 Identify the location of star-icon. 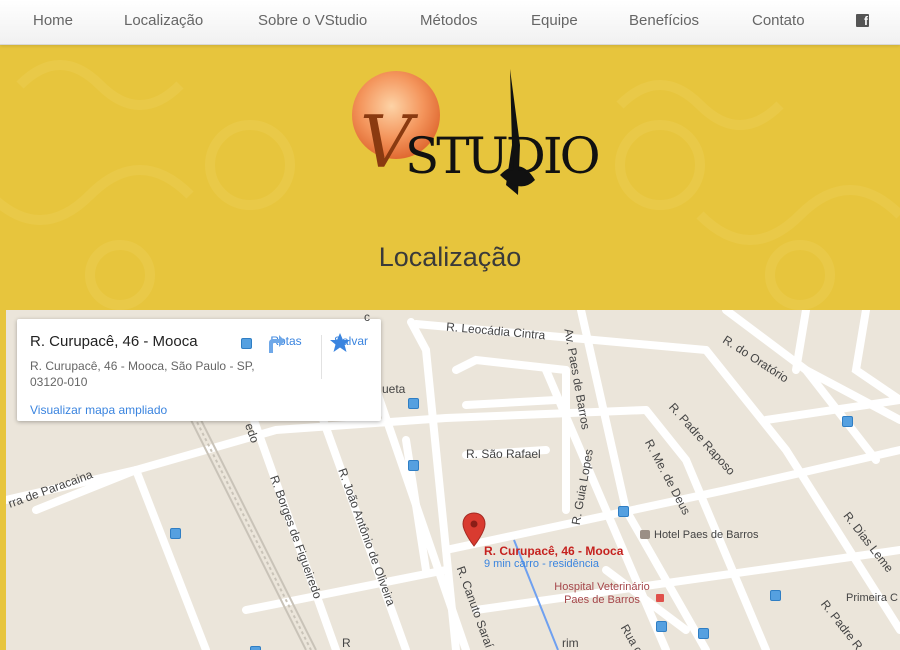
(340, 342).